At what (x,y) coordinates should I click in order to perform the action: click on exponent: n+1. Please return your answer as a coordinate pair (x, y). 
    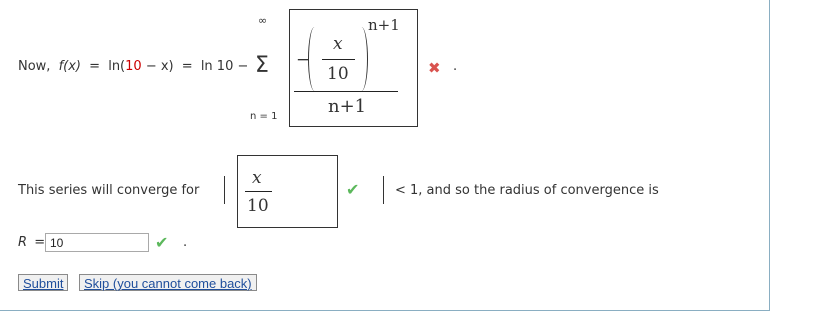
    Looking at the image, I should click on (384, 25).